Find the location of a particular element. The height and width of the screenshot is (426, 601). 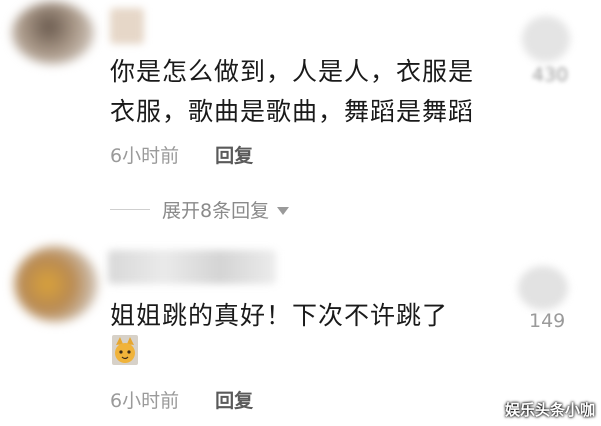

expand-replies-button: 展开8条回复 is located at coordinates (200, 209).